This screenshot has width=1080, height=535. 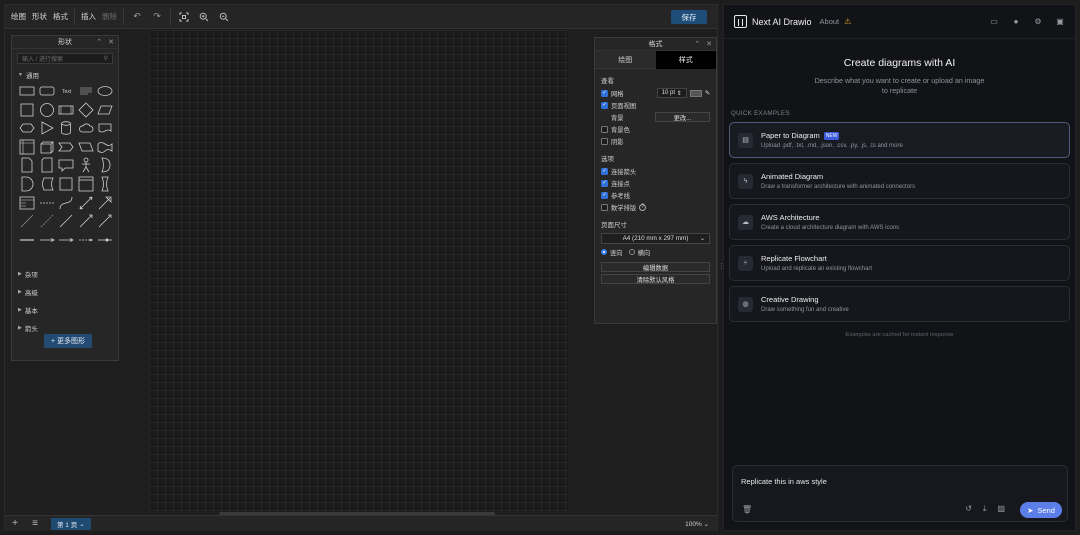 I want to click on dashed-arrow-shape, so click(x=86, y=240).